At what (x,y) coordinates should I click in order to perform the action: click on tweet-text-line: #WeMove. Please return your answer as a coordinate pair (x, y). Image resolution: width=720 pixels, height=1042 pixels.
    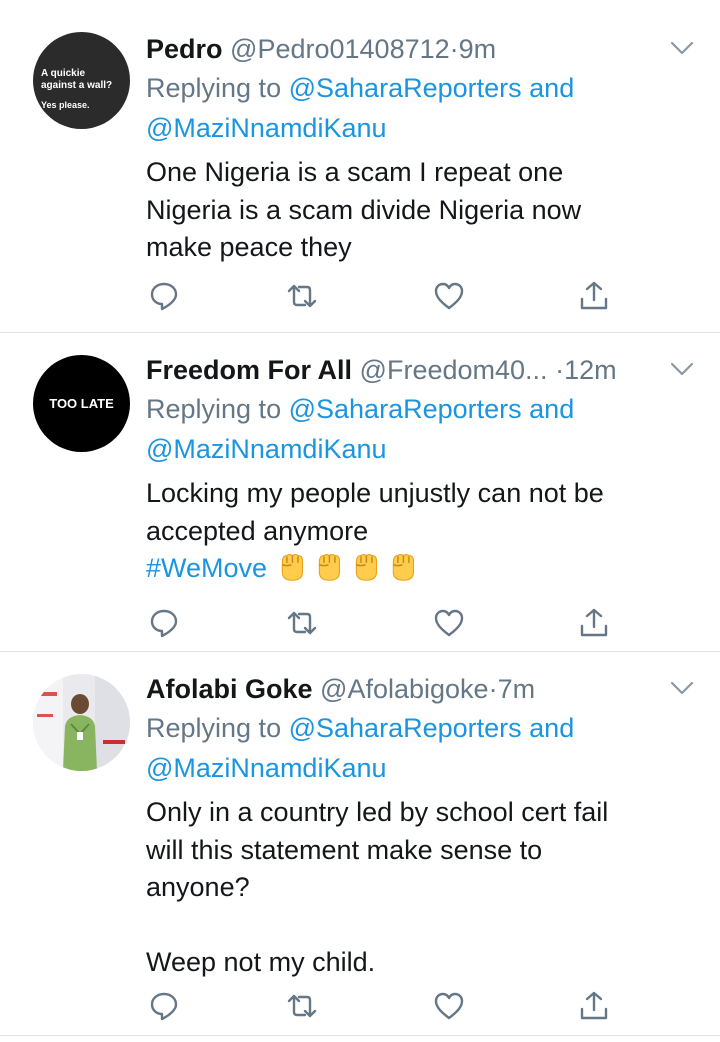
    Looking at the image, I should click on (416, 569).